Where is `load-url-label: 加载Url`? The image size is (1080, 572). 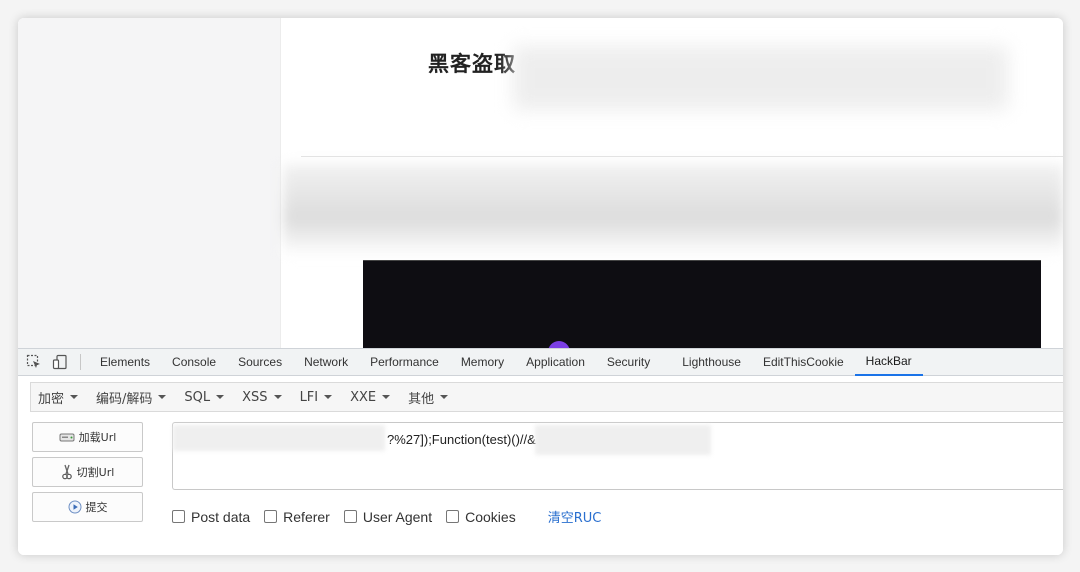
load-url-label: 加载Url is located at coordinates (97, 437).